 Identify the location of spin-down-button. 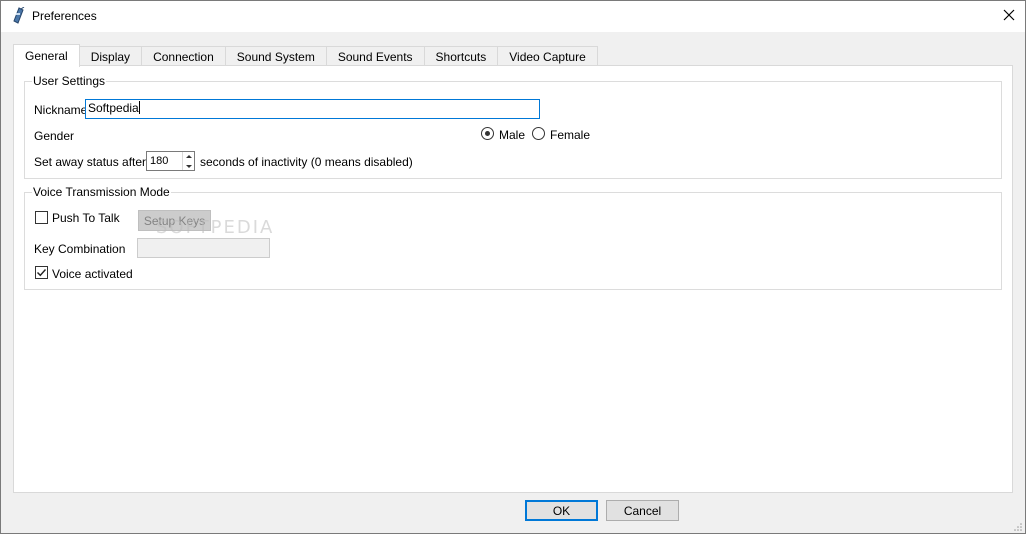
(188, 166).